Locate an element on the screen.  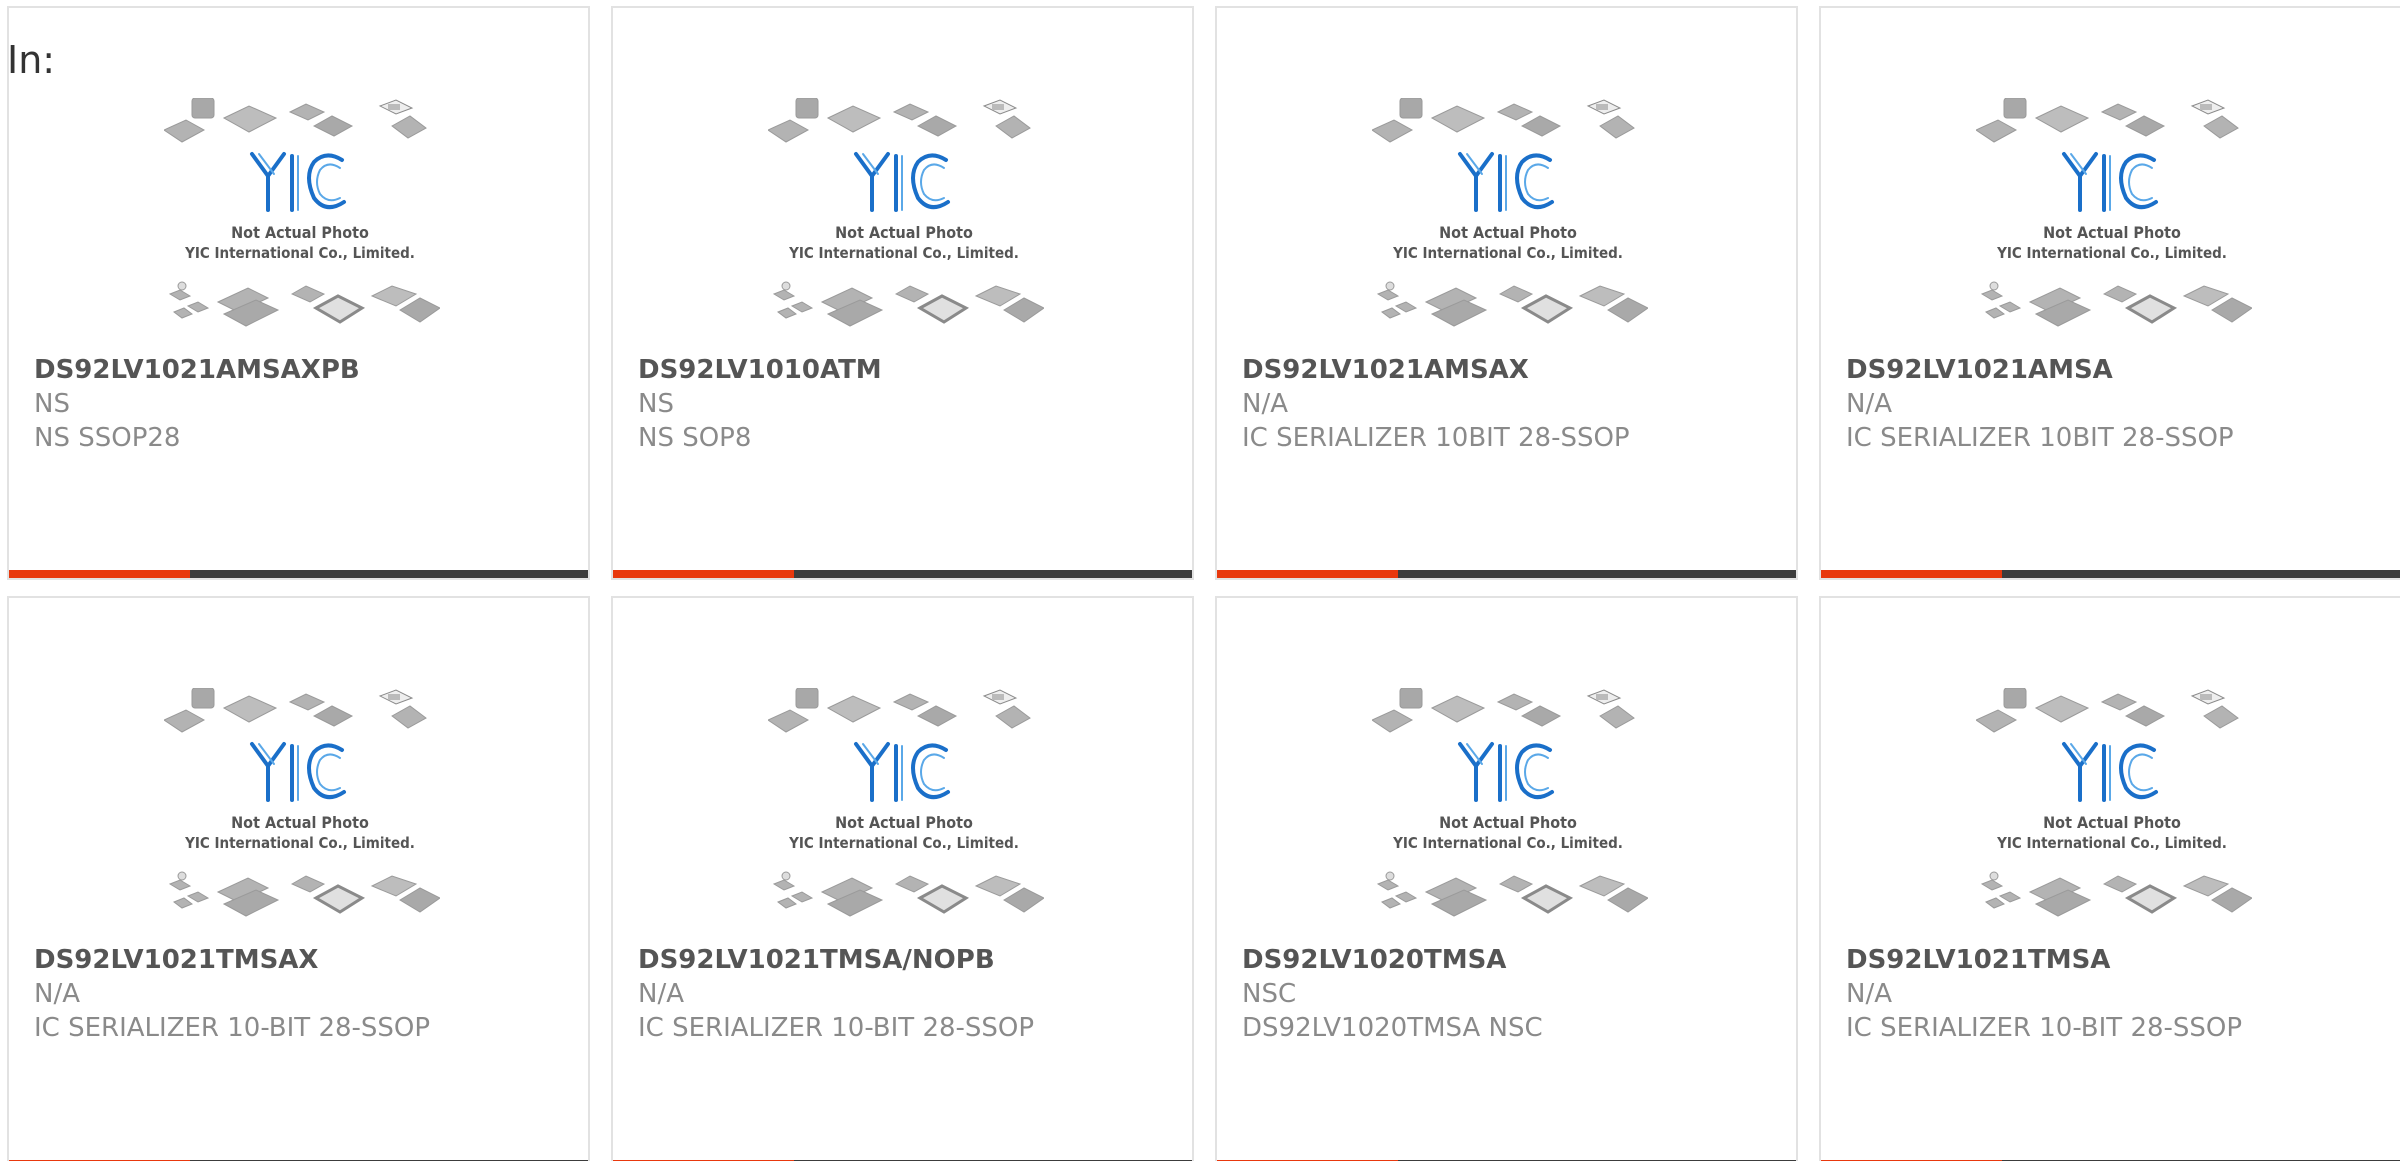
product-info: DS92LV1010ATM NS NS SOP8 is located at coordinates (910, 404).